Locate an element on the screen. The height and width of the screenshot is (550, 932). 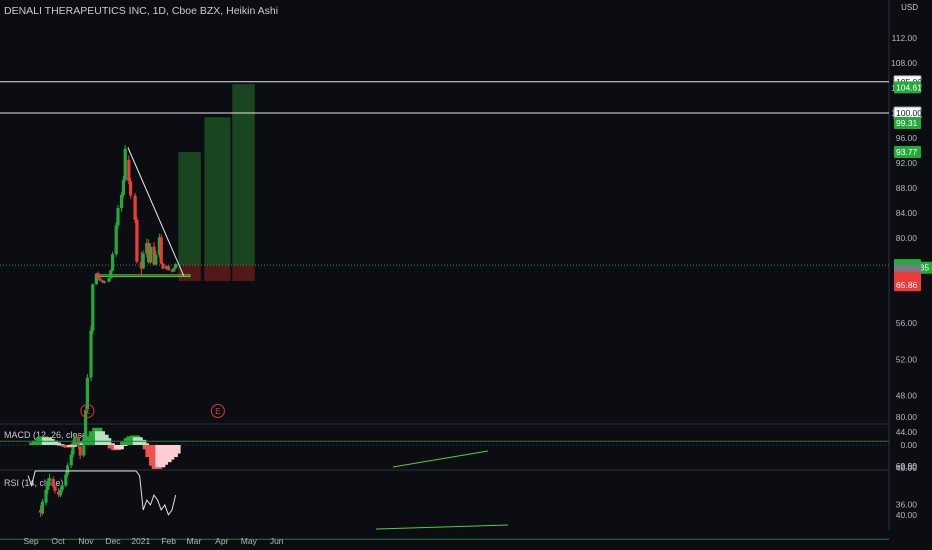
price-axis-tick: 56.00 is located at coordinates (907, 323).